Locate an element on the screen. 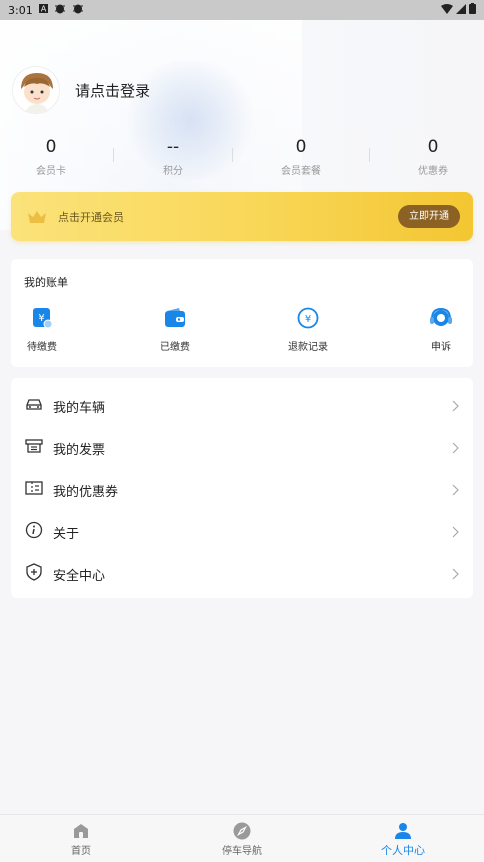 The image size is (484, 862). stat-label: 会员卡 is located at coordinates (51, 171).